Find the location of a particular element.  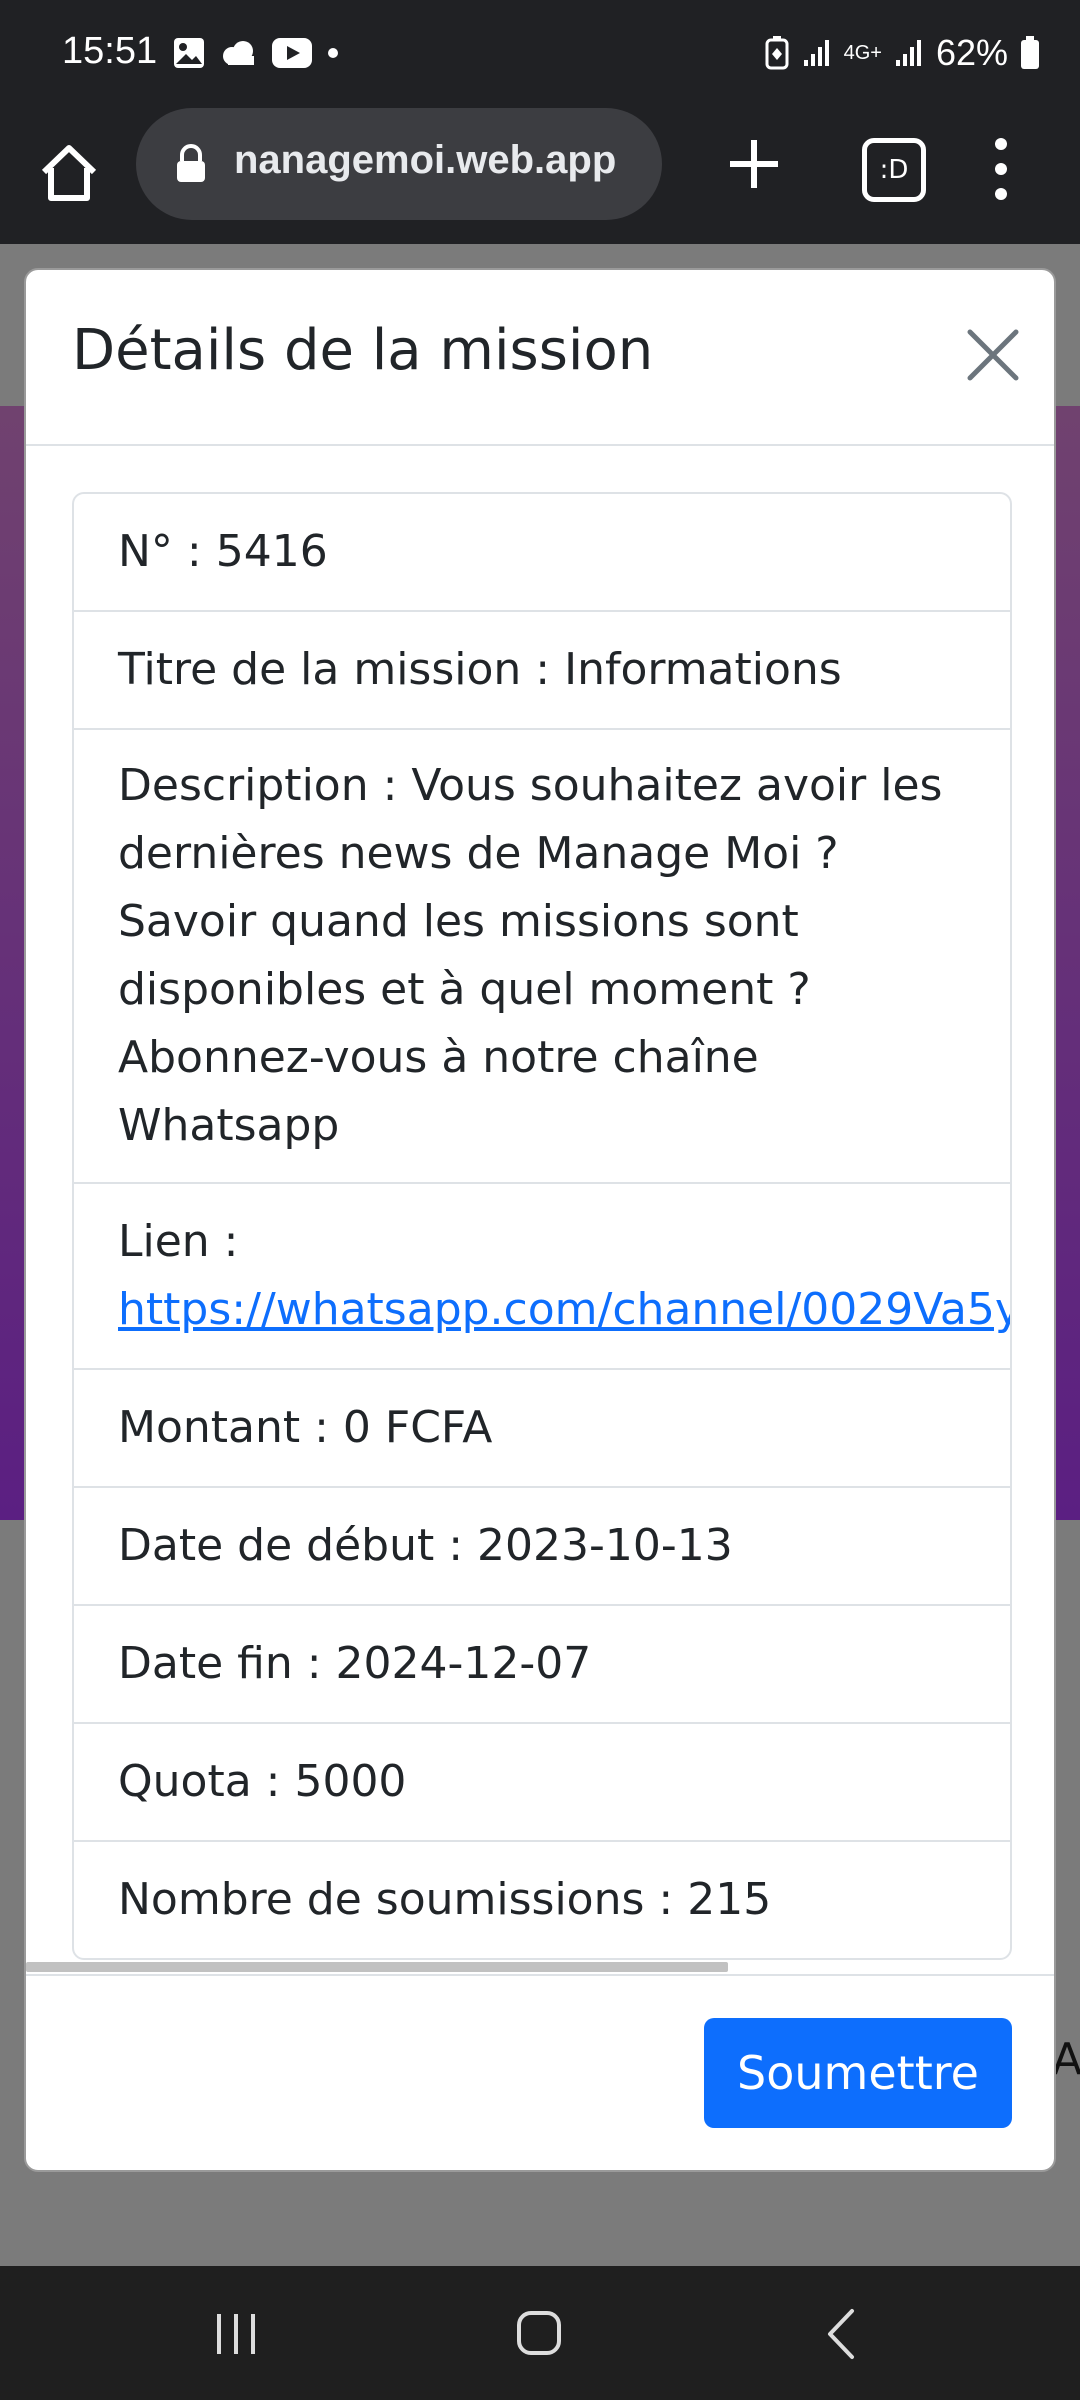

gallery-icon is located at coordinates (189, 53).